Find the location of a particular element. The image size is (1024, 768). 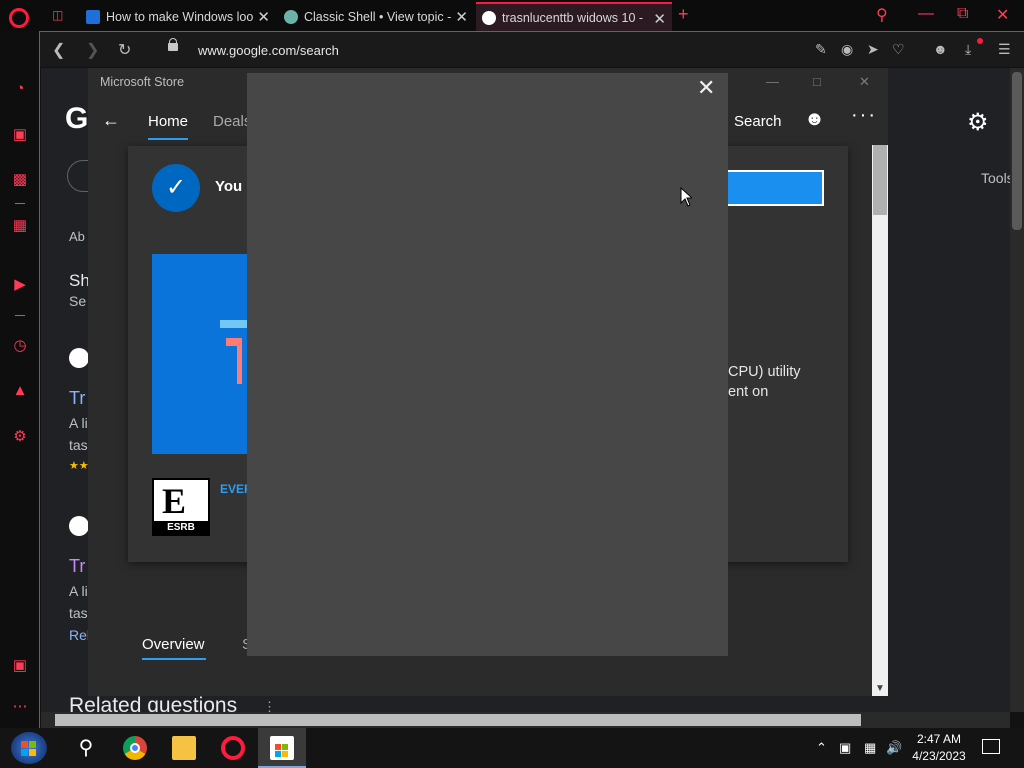

network-icon: ▦ is located at coordinates (870, 748).